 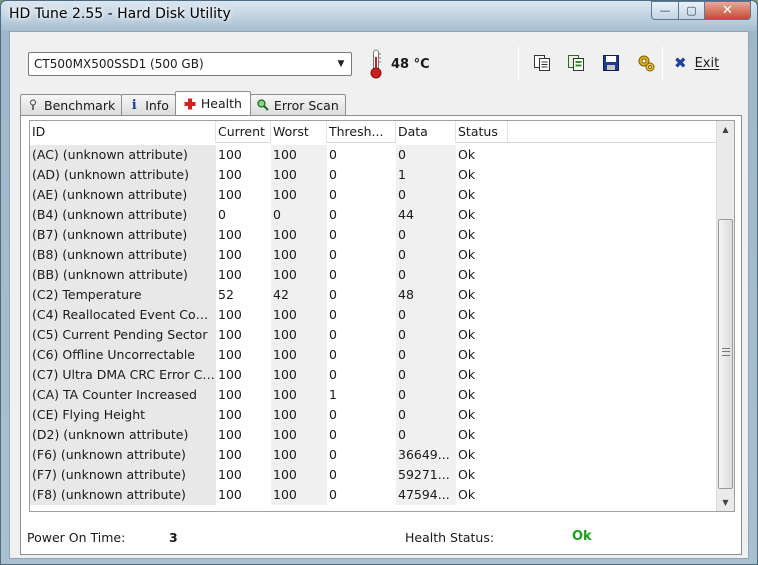 I want to click on column-header-id: ID, so click(x=123, y=132).